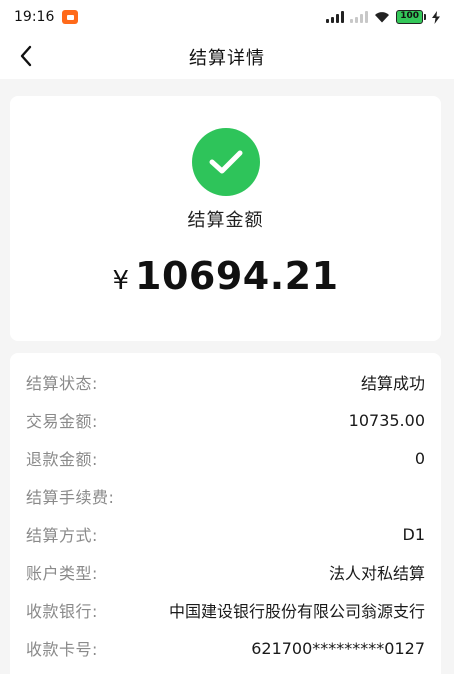 The image size is (454, 674). What do you see at coordinates (225, 382) in the screenshot?
I see `detail-row-status: 结算状态: 结算成功` at bounding box center [225, 382].